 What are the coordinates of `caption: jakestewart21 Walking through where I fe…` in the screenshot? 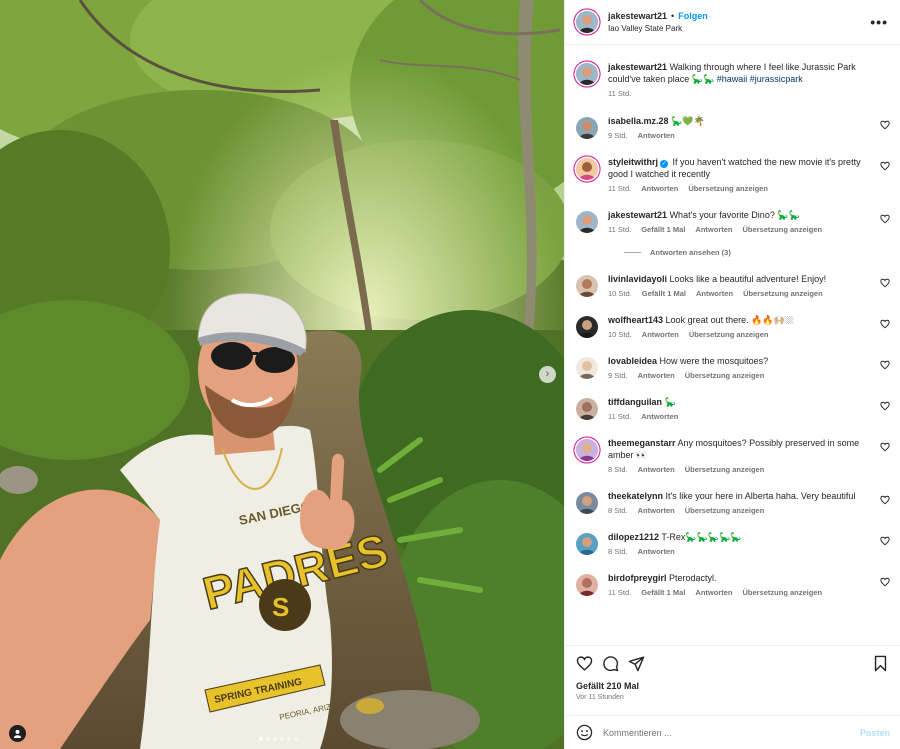 It's located at (738, 79).